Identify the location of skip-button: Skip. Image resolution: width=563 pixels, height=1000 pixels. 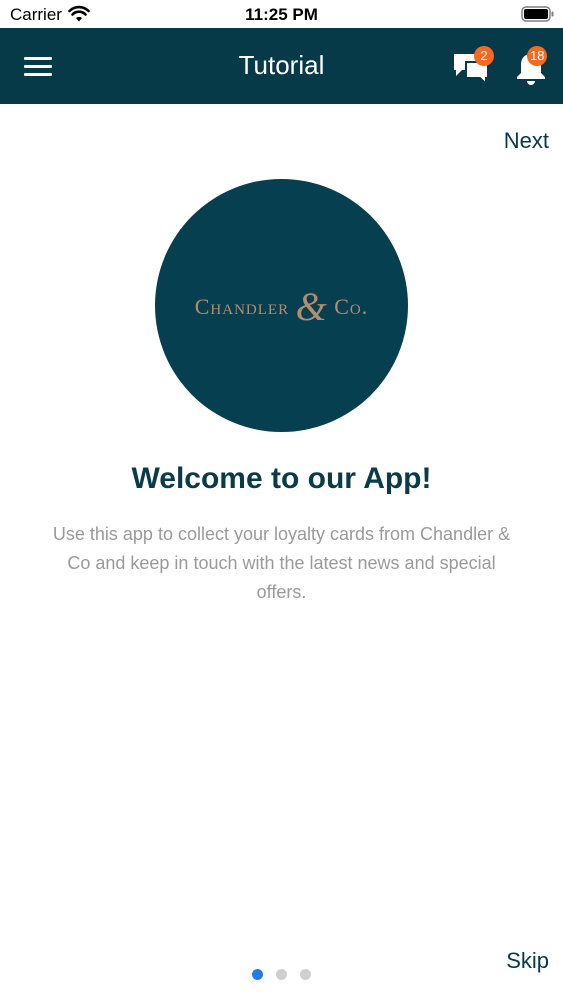
(527, 961).